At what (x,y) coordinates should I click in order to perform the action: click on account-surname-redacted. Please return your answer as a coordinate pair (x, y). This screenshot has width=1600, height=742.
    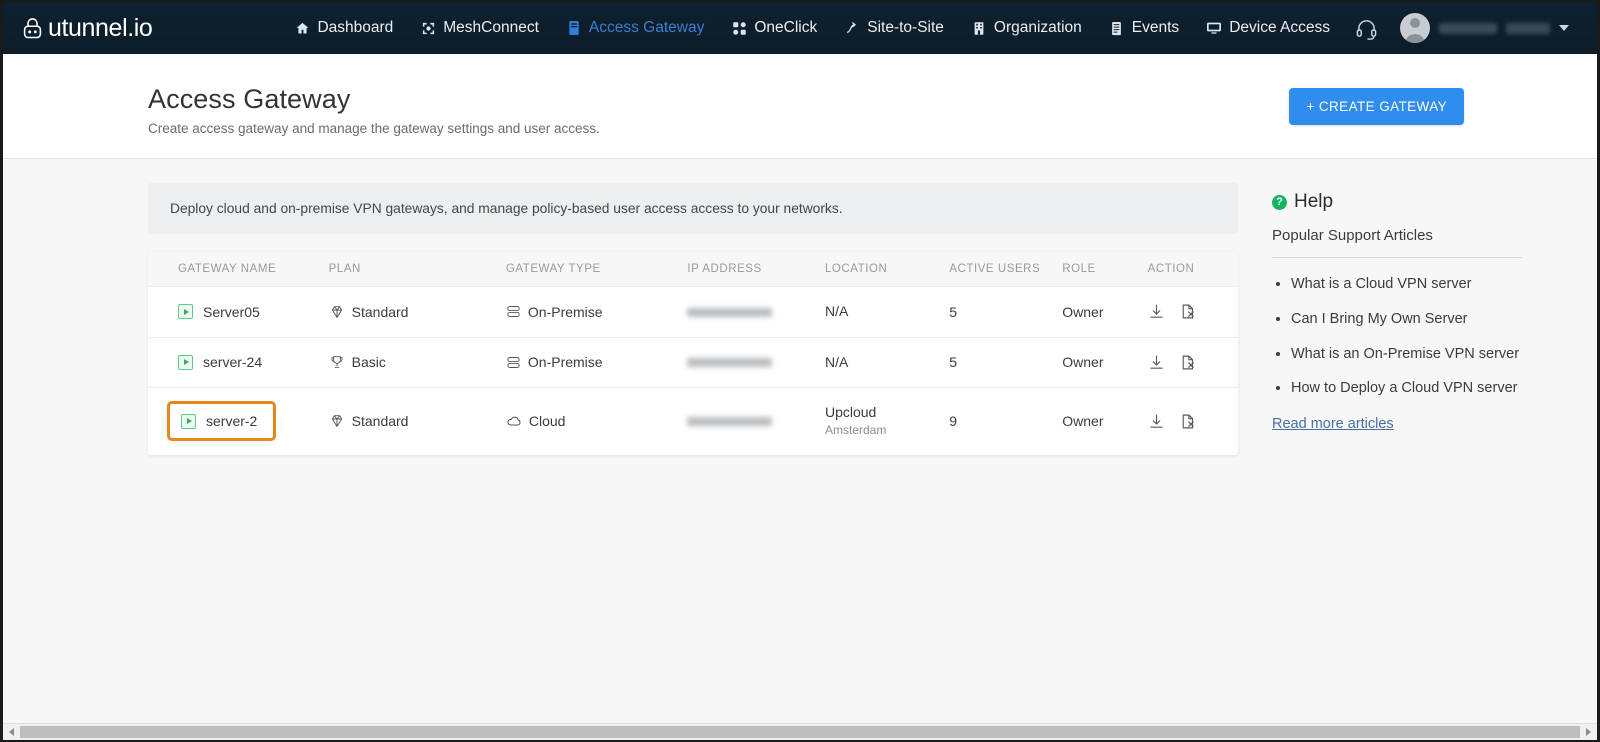
    Looking at the image, I should click on (1528, 28).